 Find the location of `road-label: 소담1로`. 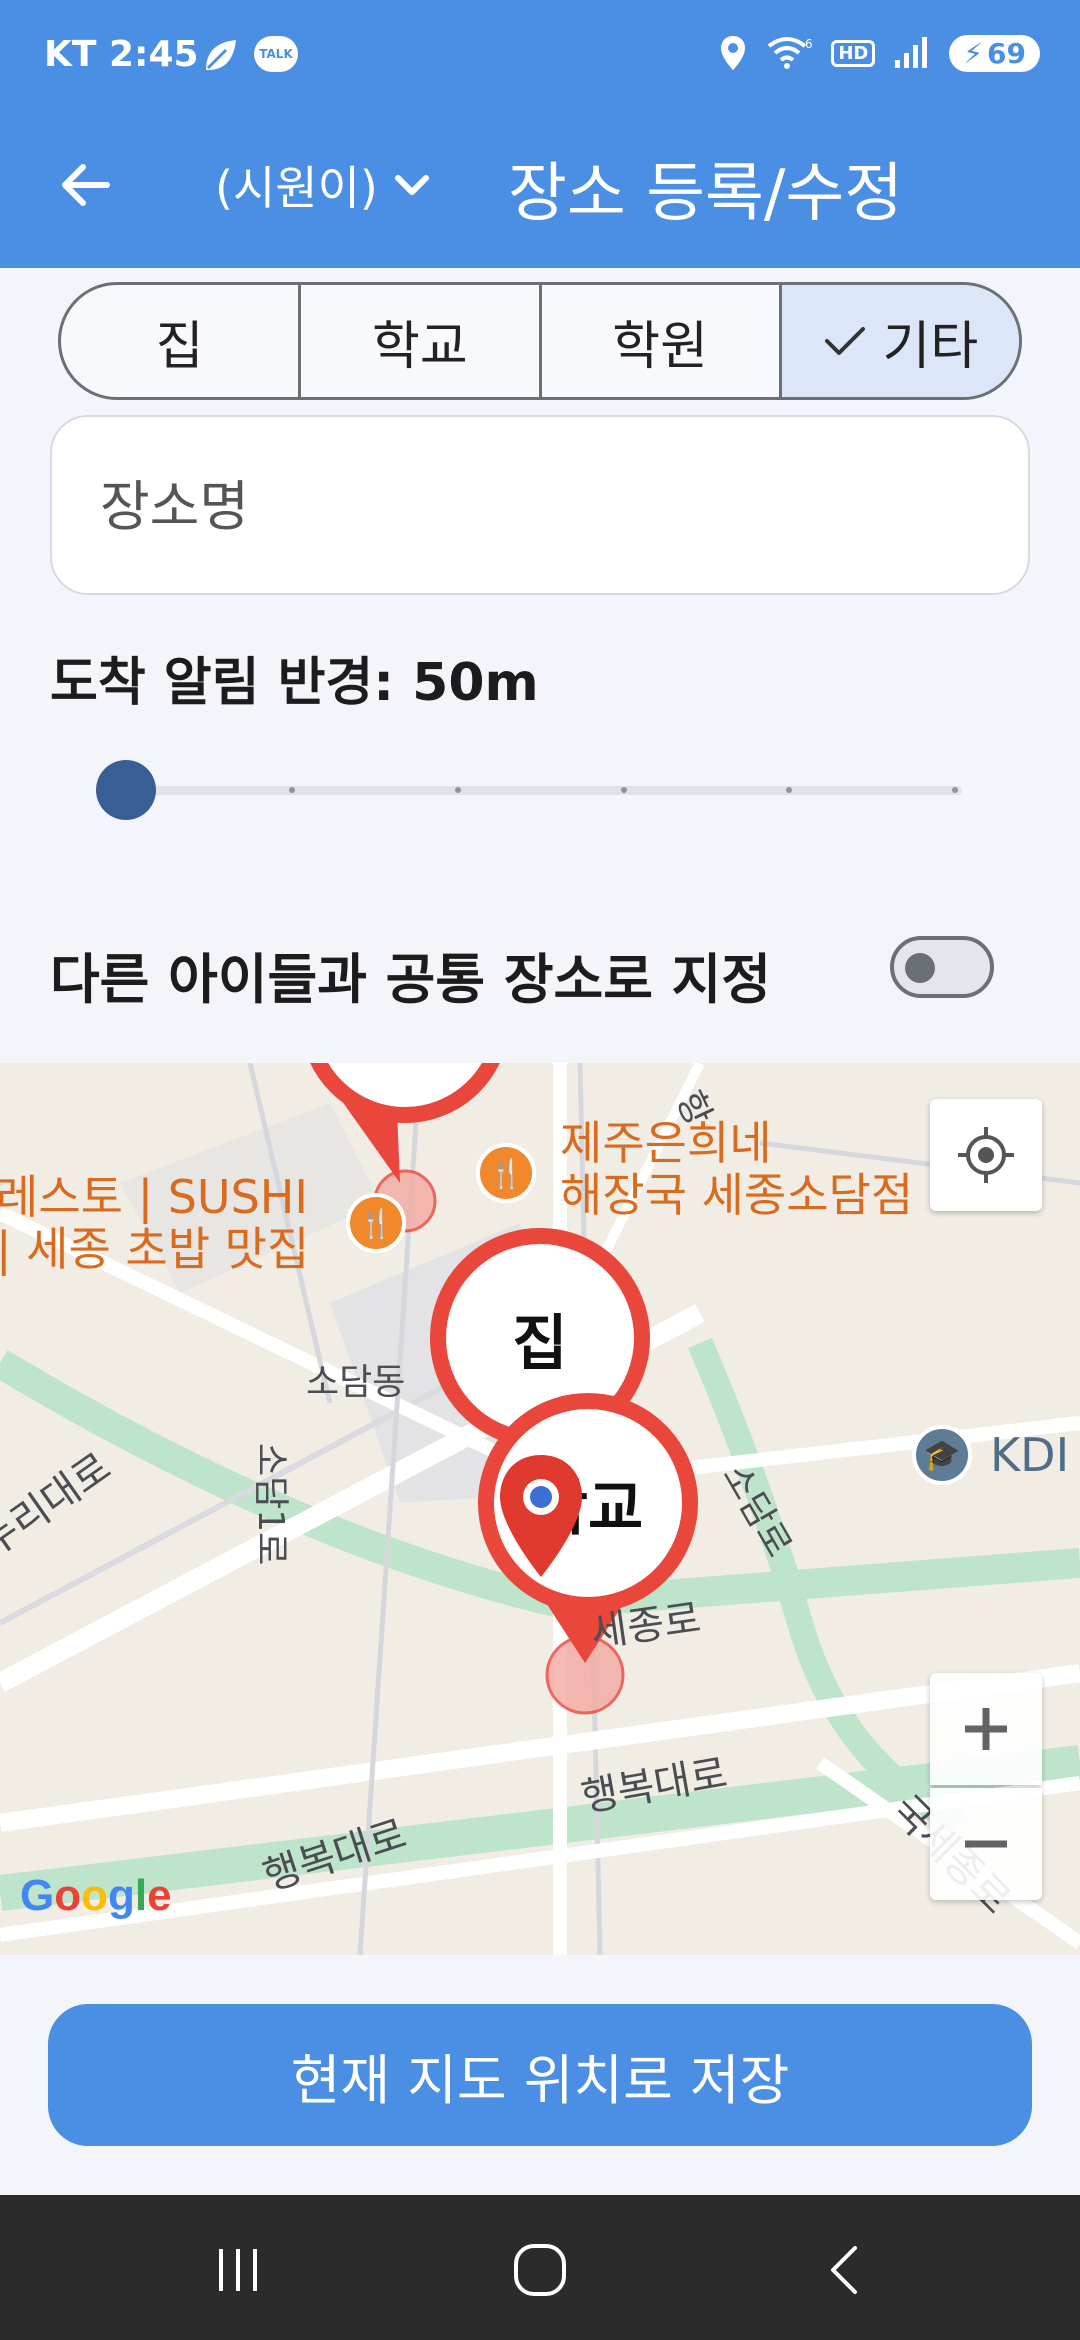

road-label: 소담1로 is located at coordinates (270, 1504).